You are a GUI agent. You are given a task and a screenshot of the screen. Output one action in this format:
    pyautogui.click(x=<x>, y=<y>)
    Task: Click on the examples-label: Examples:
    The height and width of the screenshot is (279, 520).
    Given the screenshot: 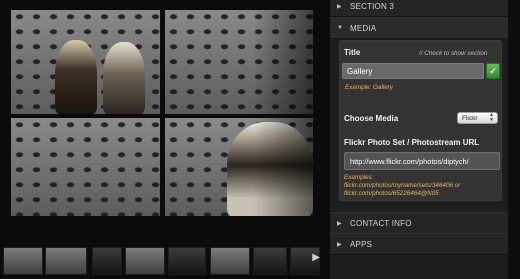 What is the action you would take?
    pyautogui.click(x=359, y=177)
    